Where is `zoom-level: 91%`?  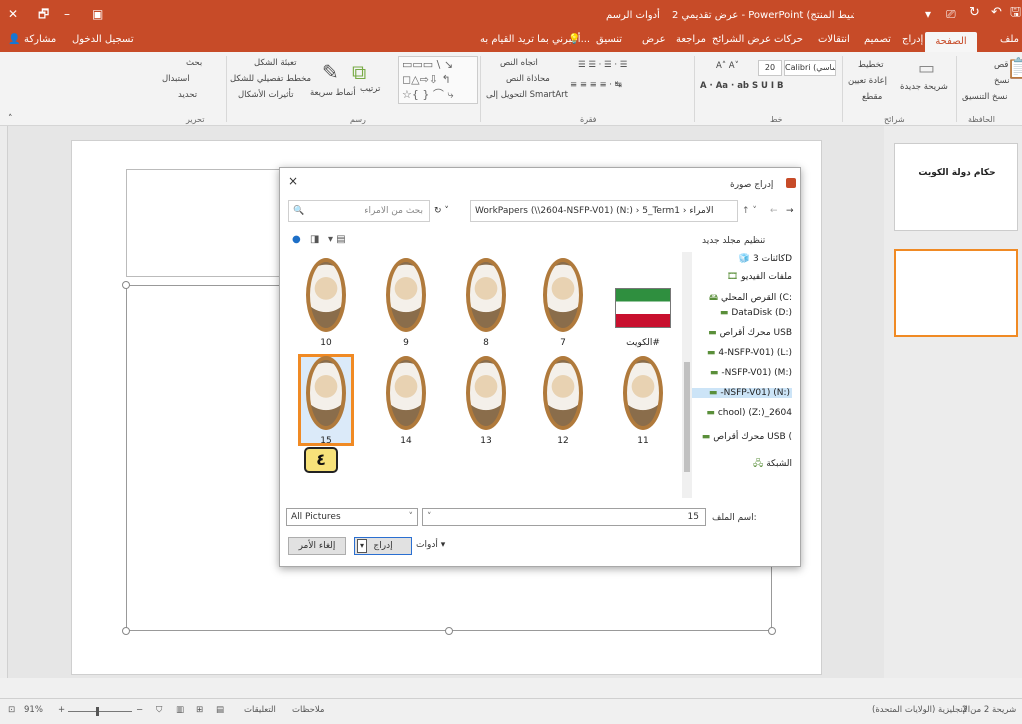 zoom-level: 91% is located at coordinates (33, 710).